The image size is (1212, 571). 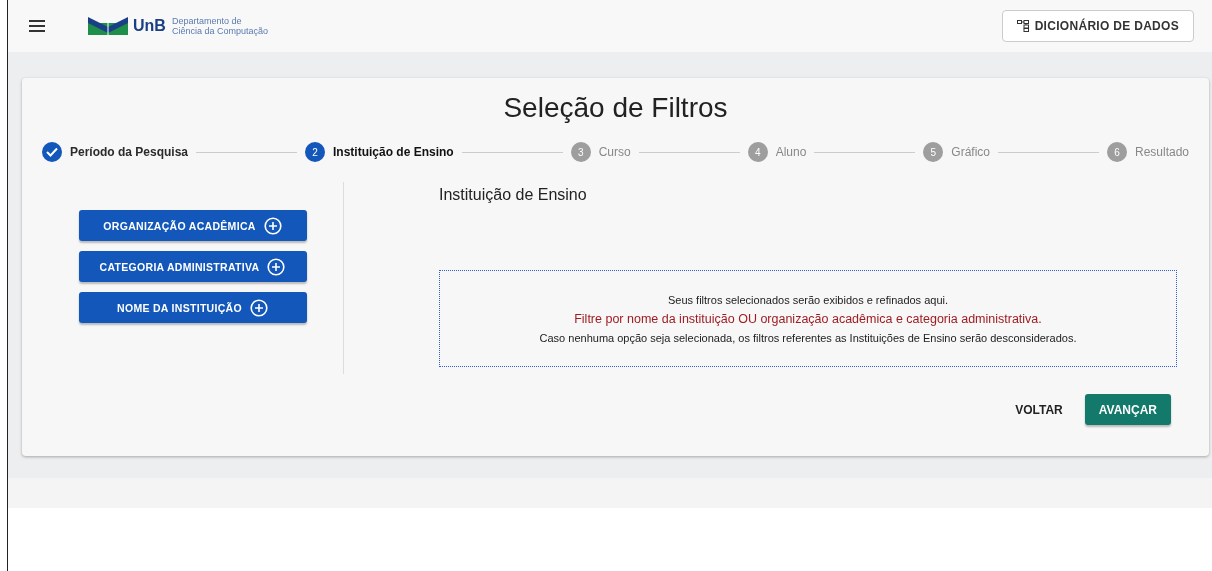 What do you see at coordinates (808, 299) in the screenshot?
I see `notice-text: Seus filtros selecionados serão exibidos e refinados aqui.` at bounding box center [808, 299].